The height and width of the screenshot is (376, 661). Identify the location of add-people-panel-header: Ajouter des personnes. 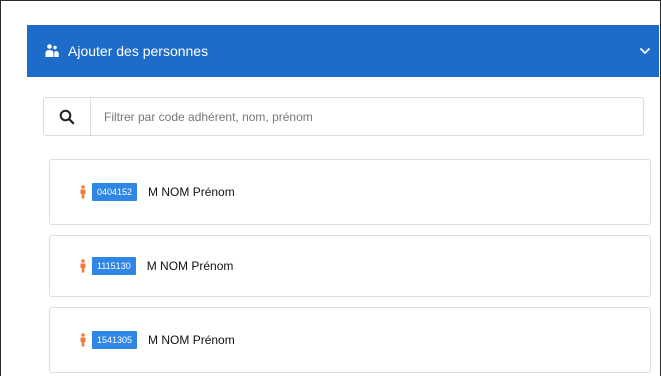
(343, 51).